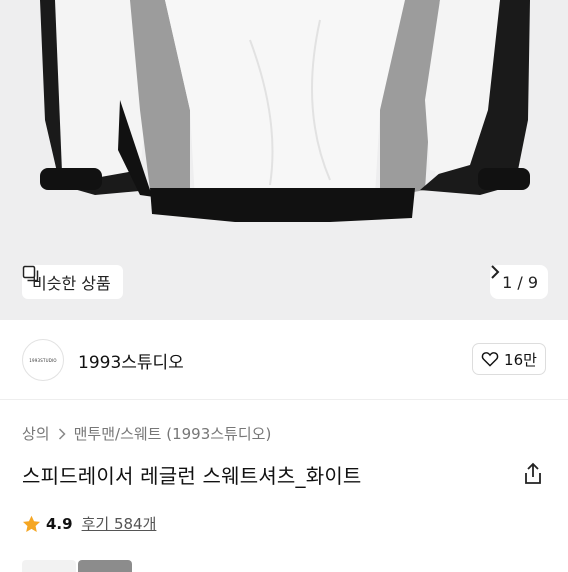 This screenshot has height=572, width=568. I want to click on brand-logo-text: 1993STUDIO, so click(43, 360).